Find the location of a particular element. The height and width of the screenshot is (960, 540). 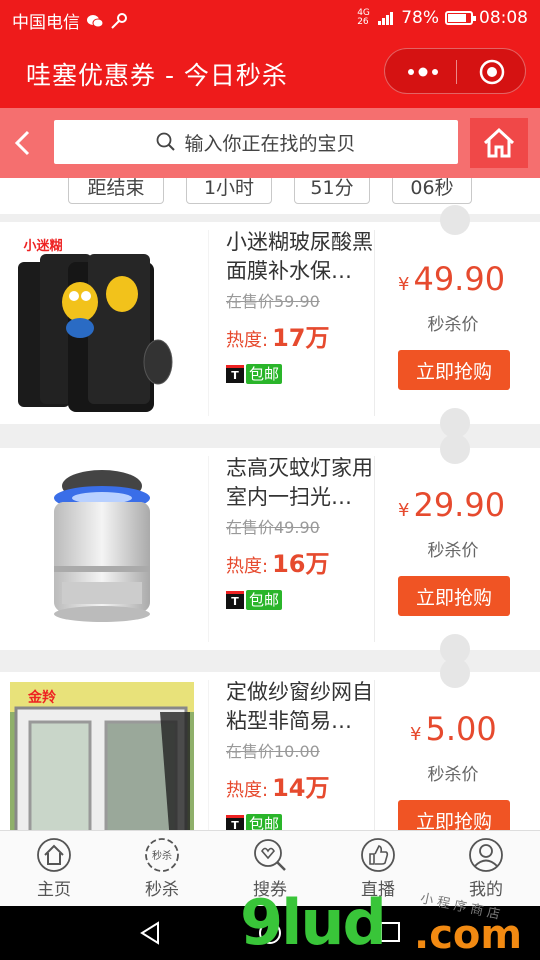

countdown-minutes: 51分 is located at coordinates (332, 191).